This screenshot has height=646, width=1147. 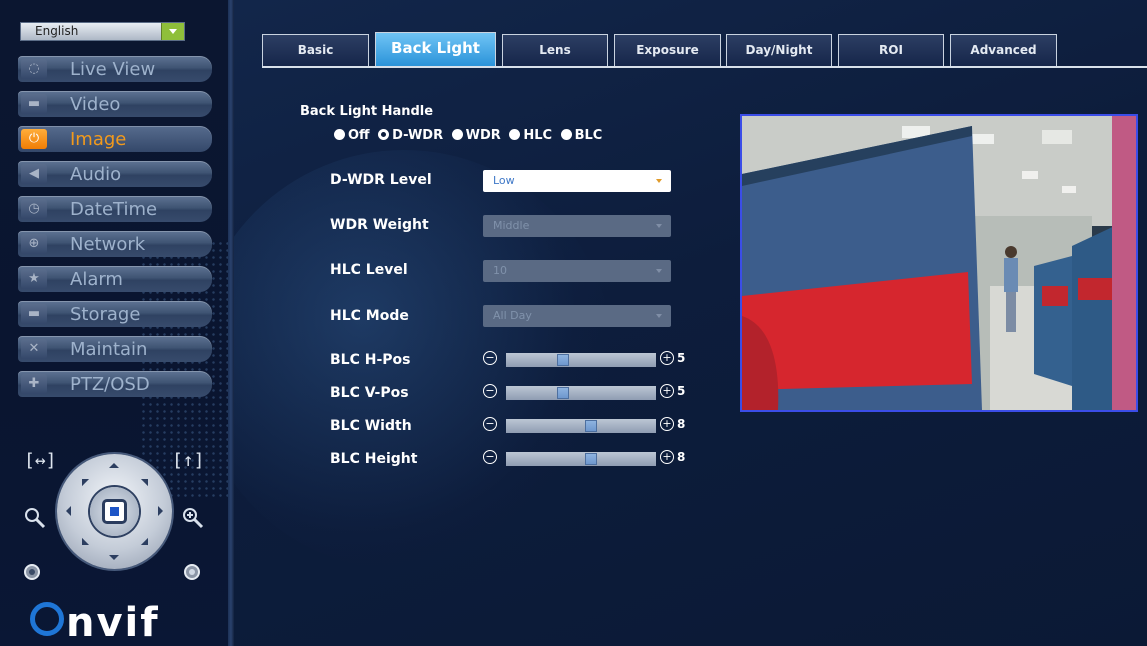 What do you see at coordinates (577, 181) in the screenshot?
I see `d-wdr-level-select: Low` at bounding box center [577, 181].